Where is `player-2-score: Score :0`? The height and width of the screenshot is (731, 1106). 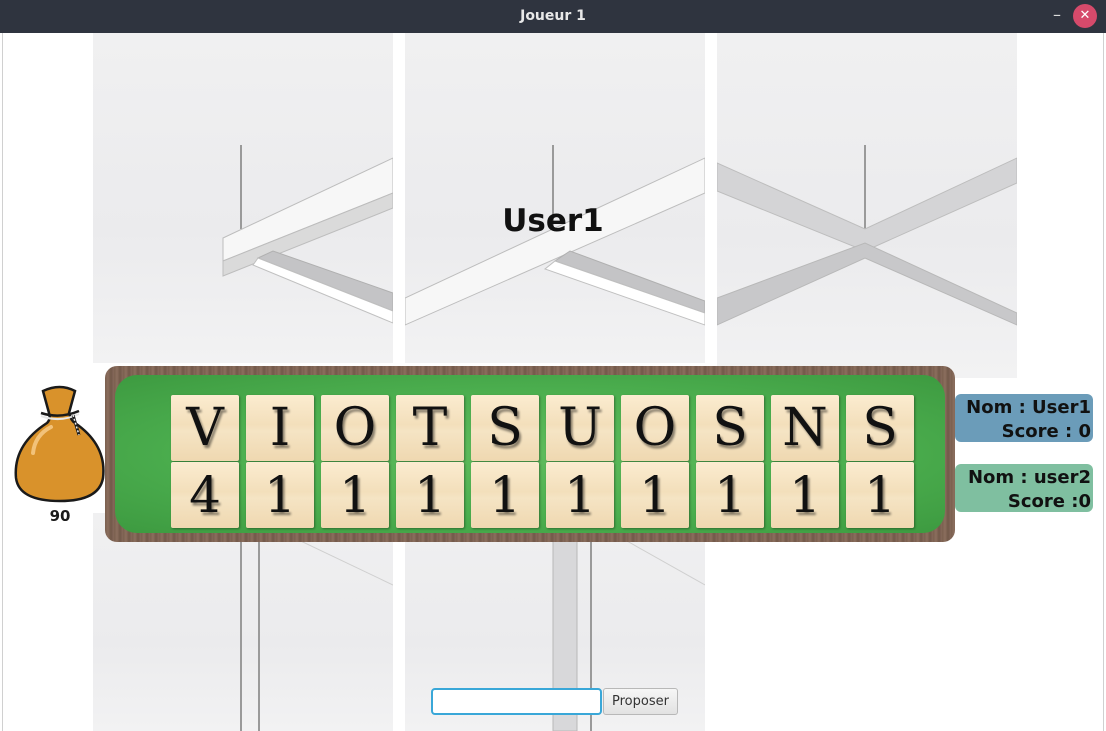 player-2-score: Score :0 is located at coordinates (1049, 501).